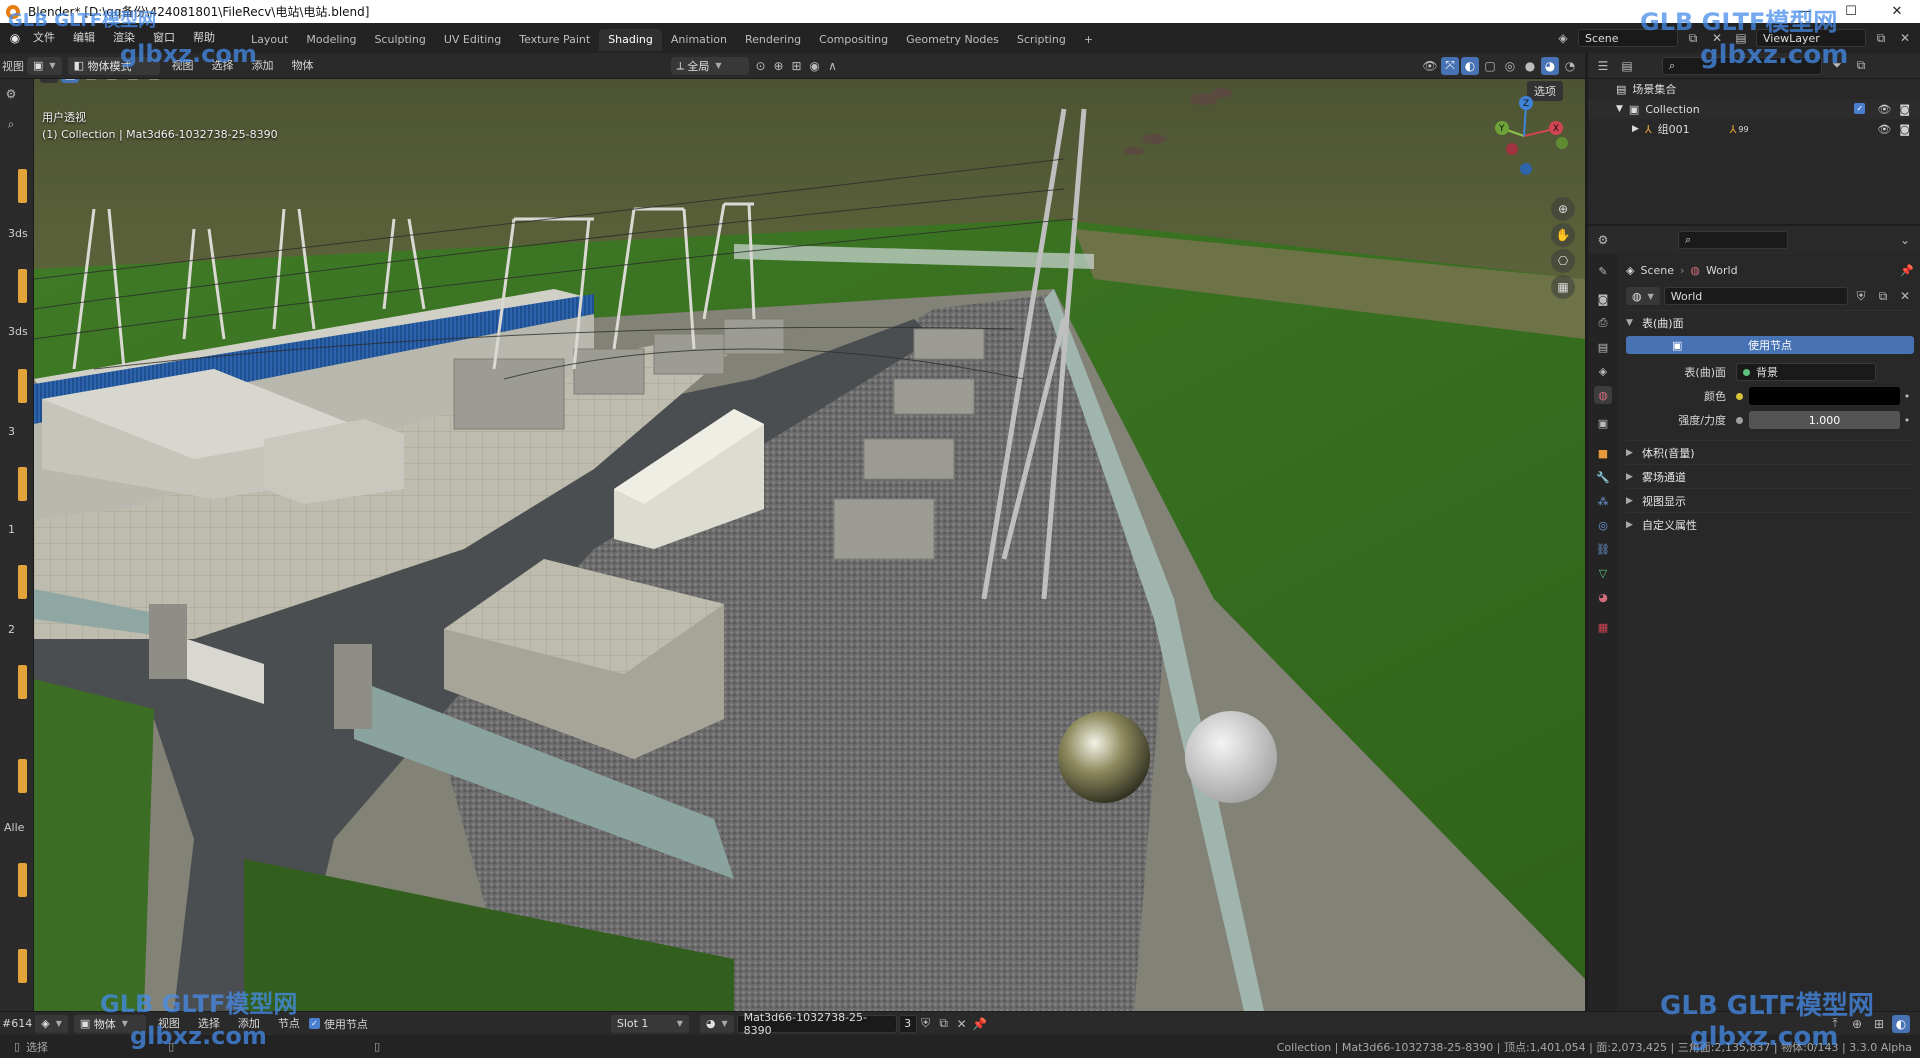 This screenshot has height=1058, width=1920. I want to click on select-invert-icon: ◩, so click(133, 81).